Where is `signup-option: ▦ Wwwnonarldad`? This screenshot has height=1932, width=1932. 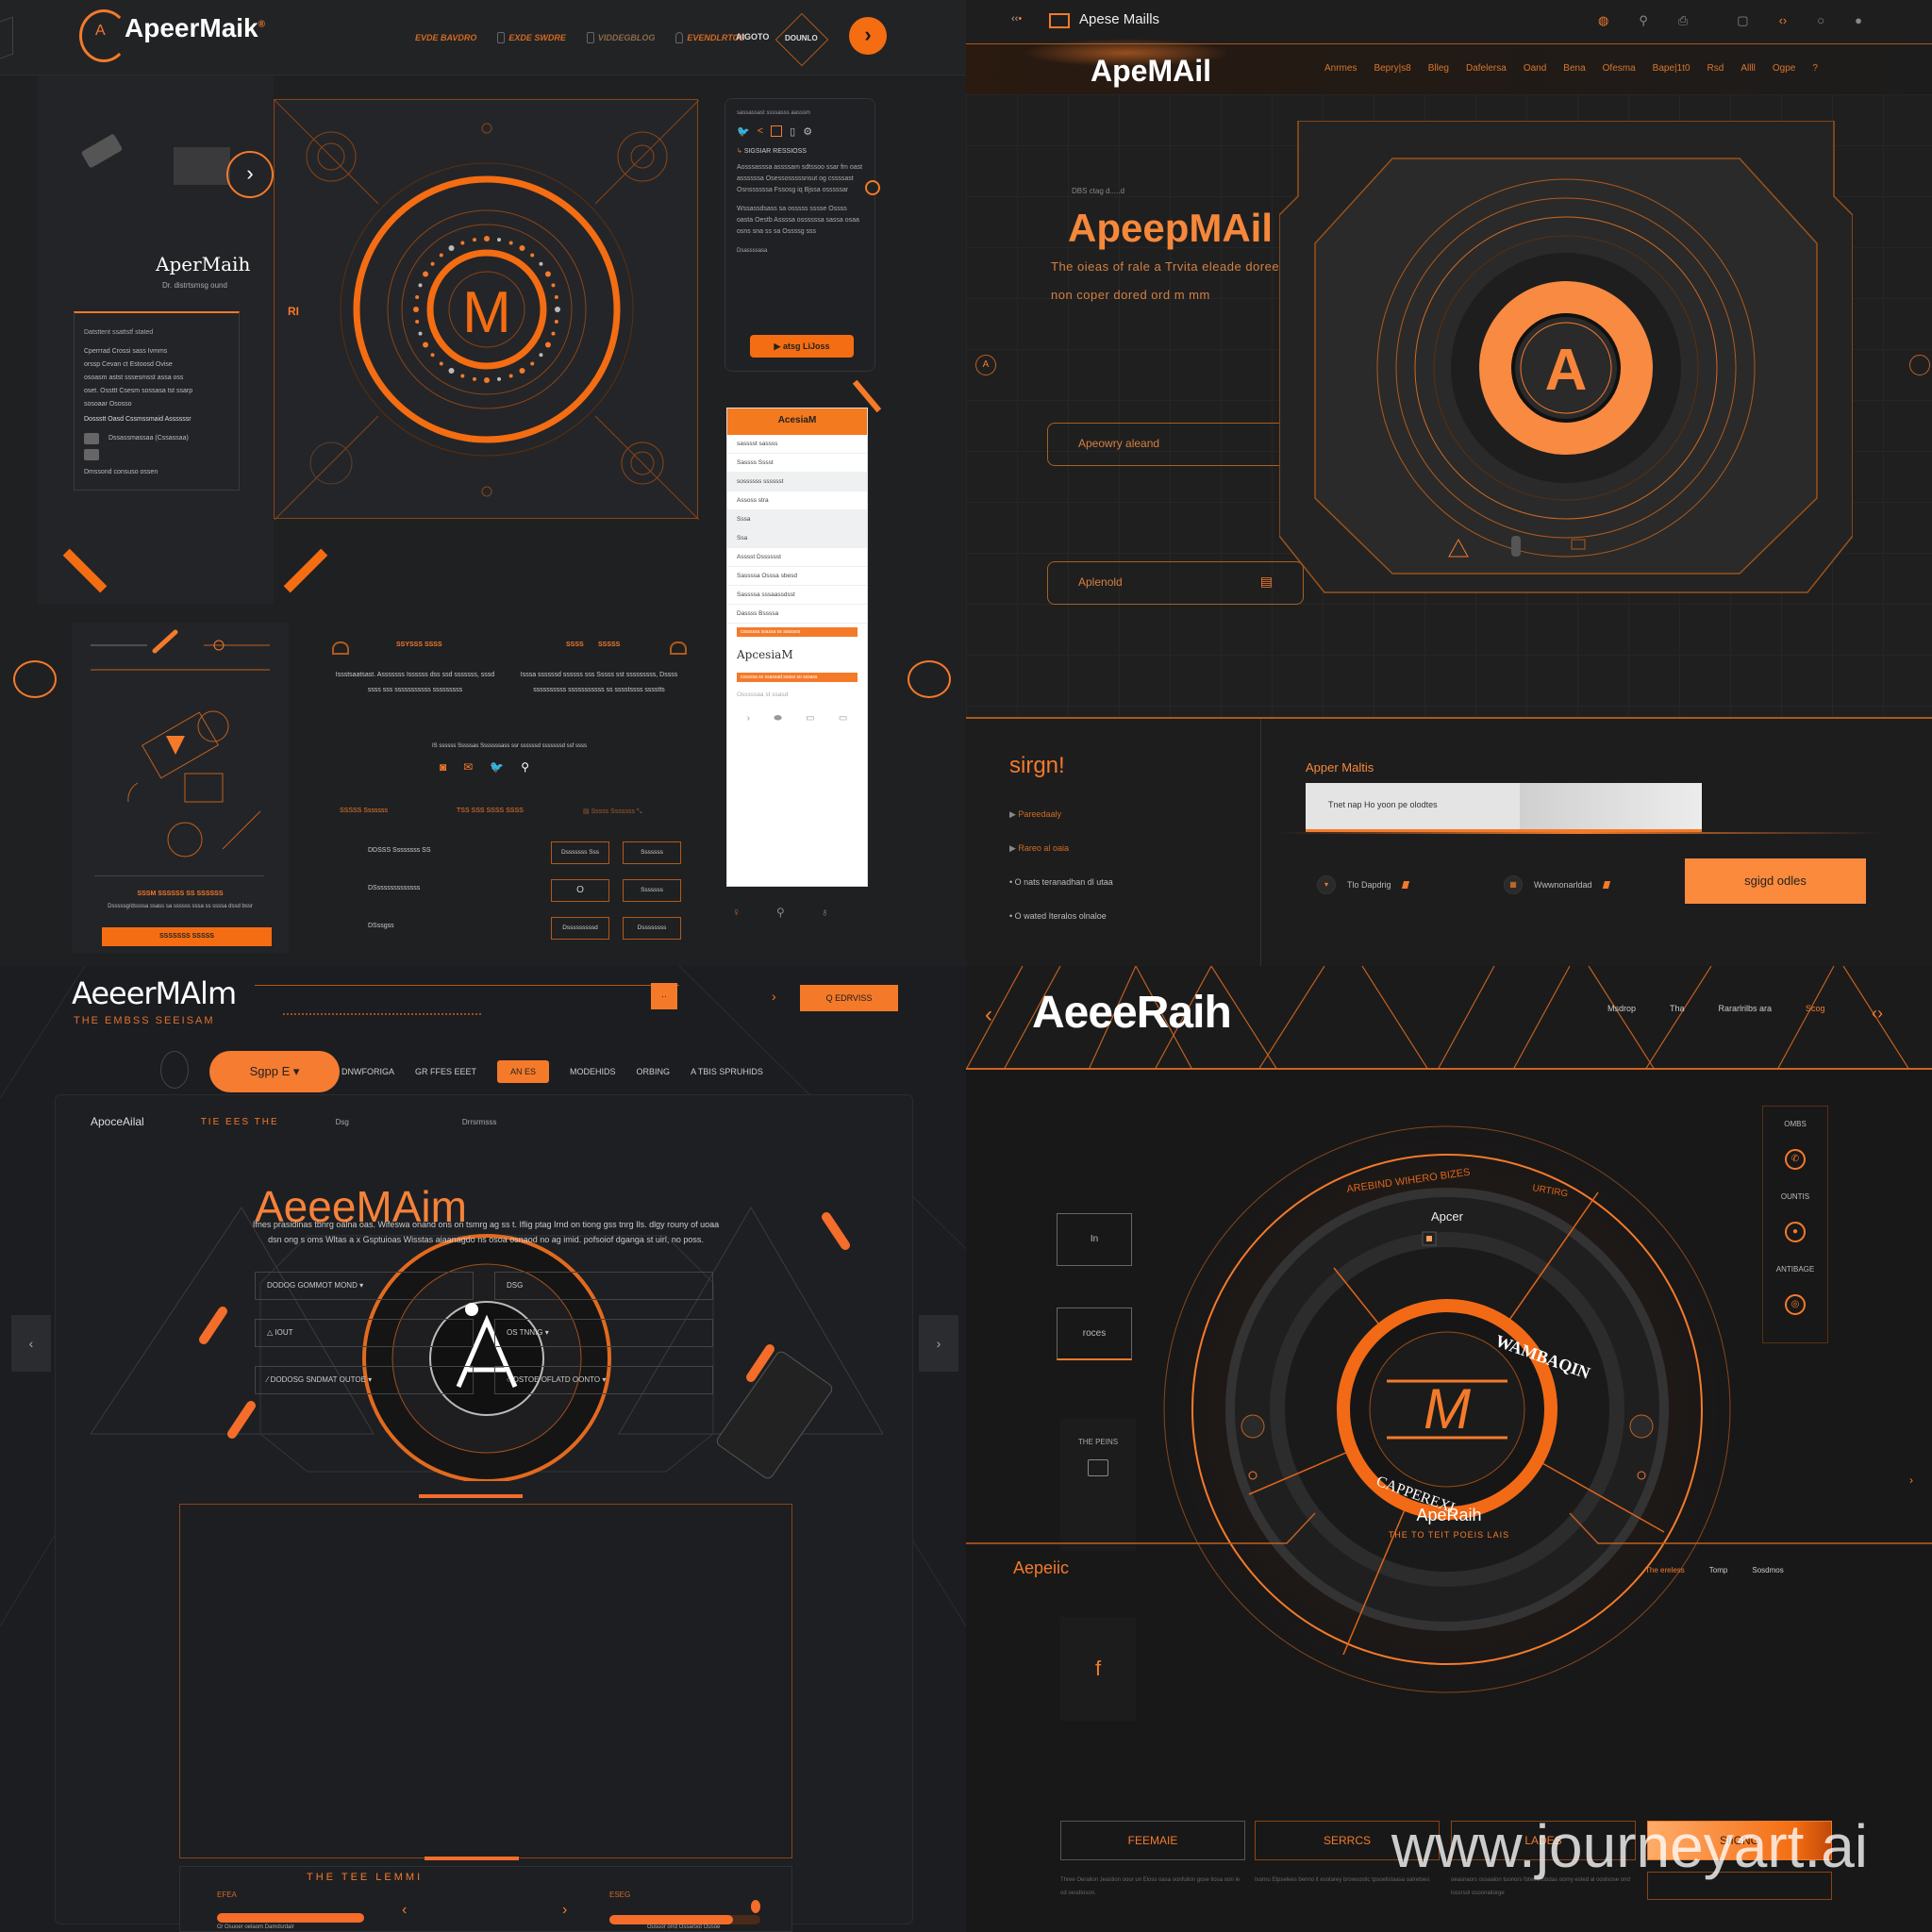
signup-option: ▦ Wwwnonarldad is located at coordinates (1557, 884).